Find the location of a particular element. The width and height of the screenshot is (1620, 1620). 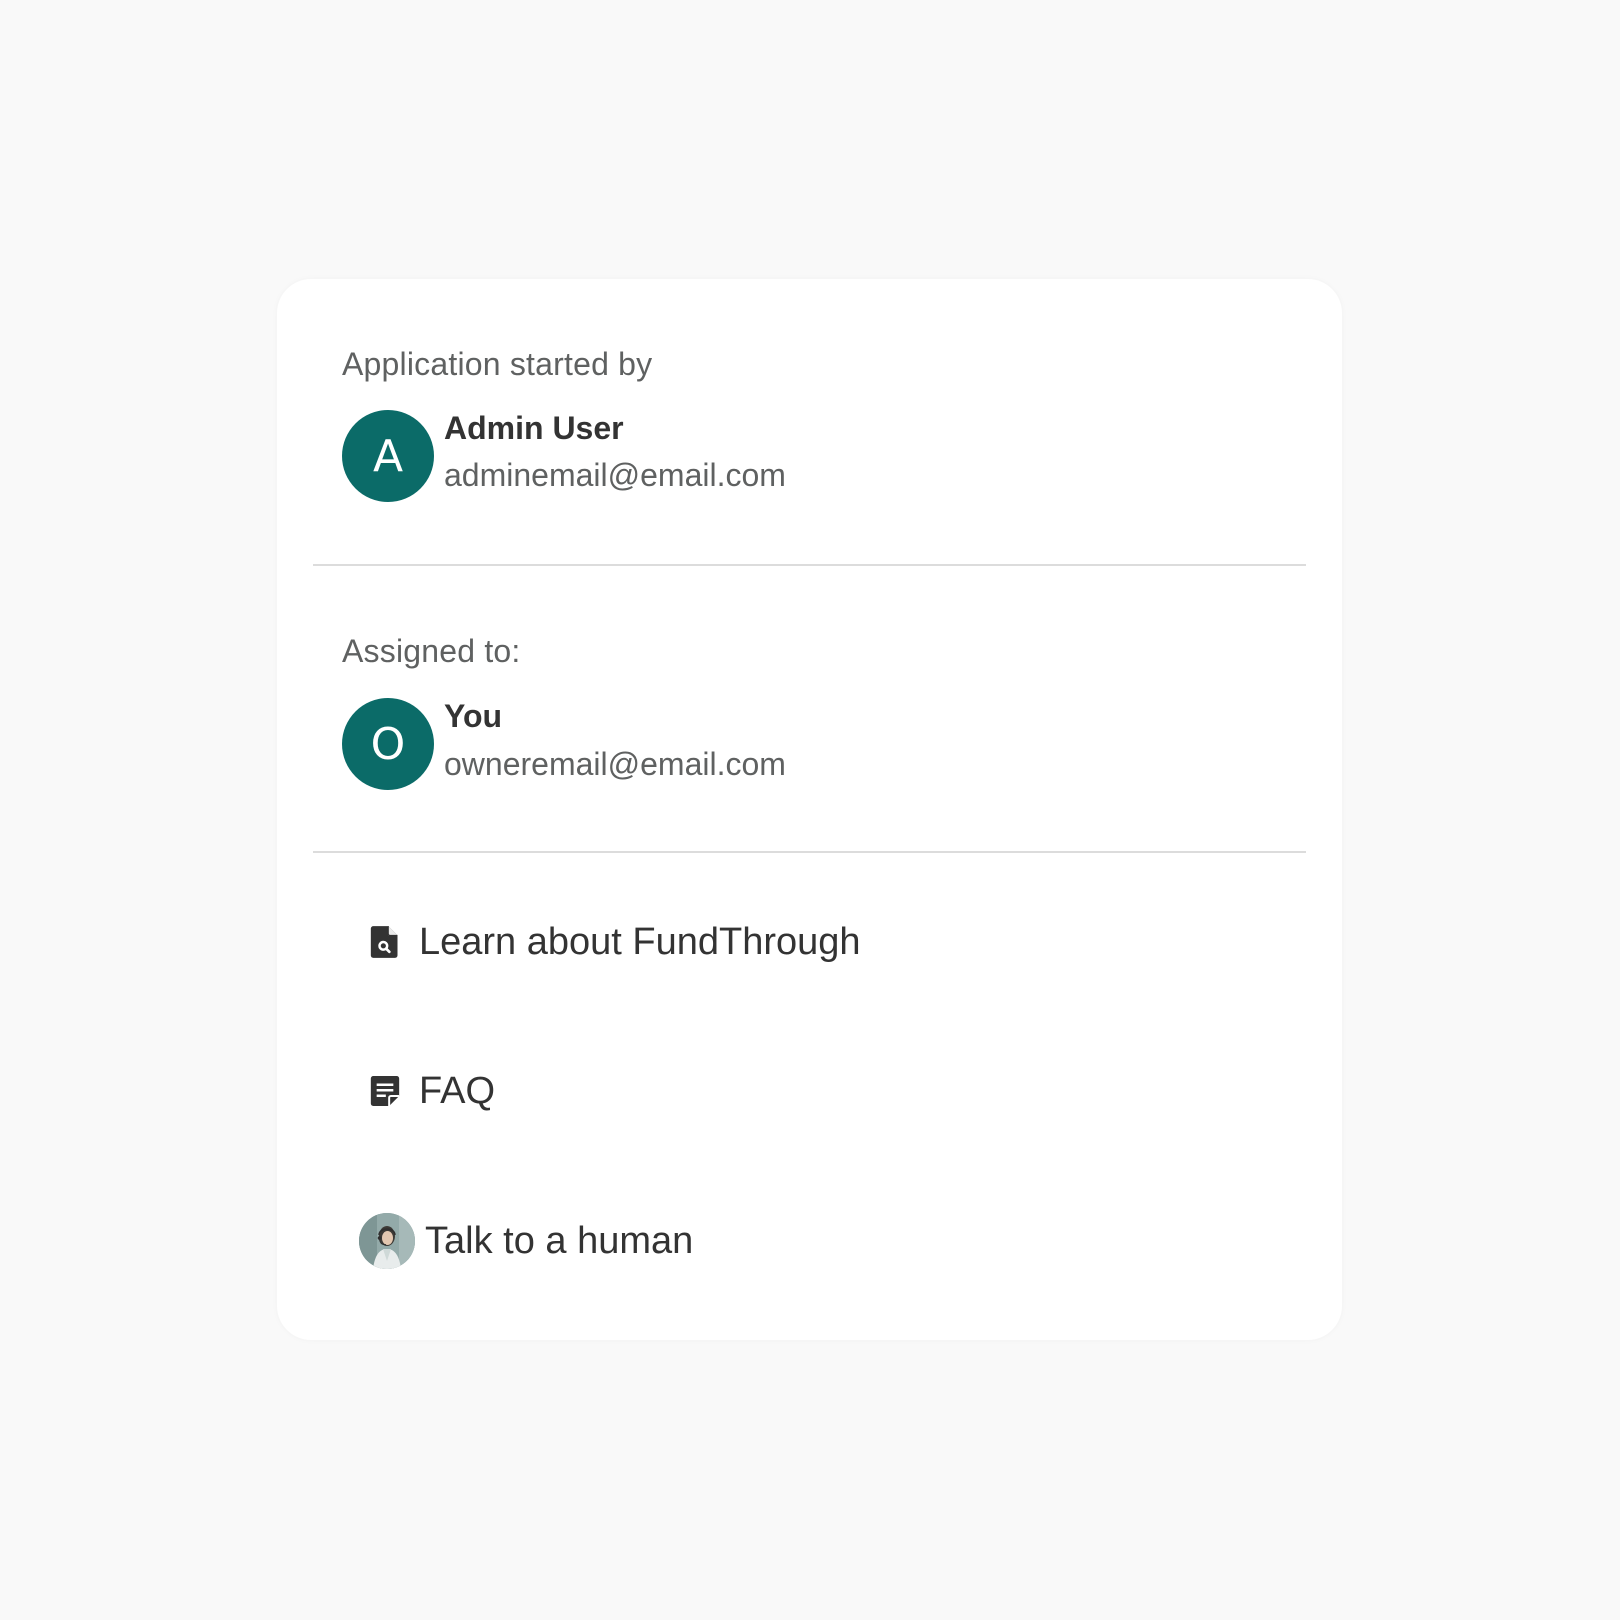

support-agent-photo is located at coordinates (387, 1241).